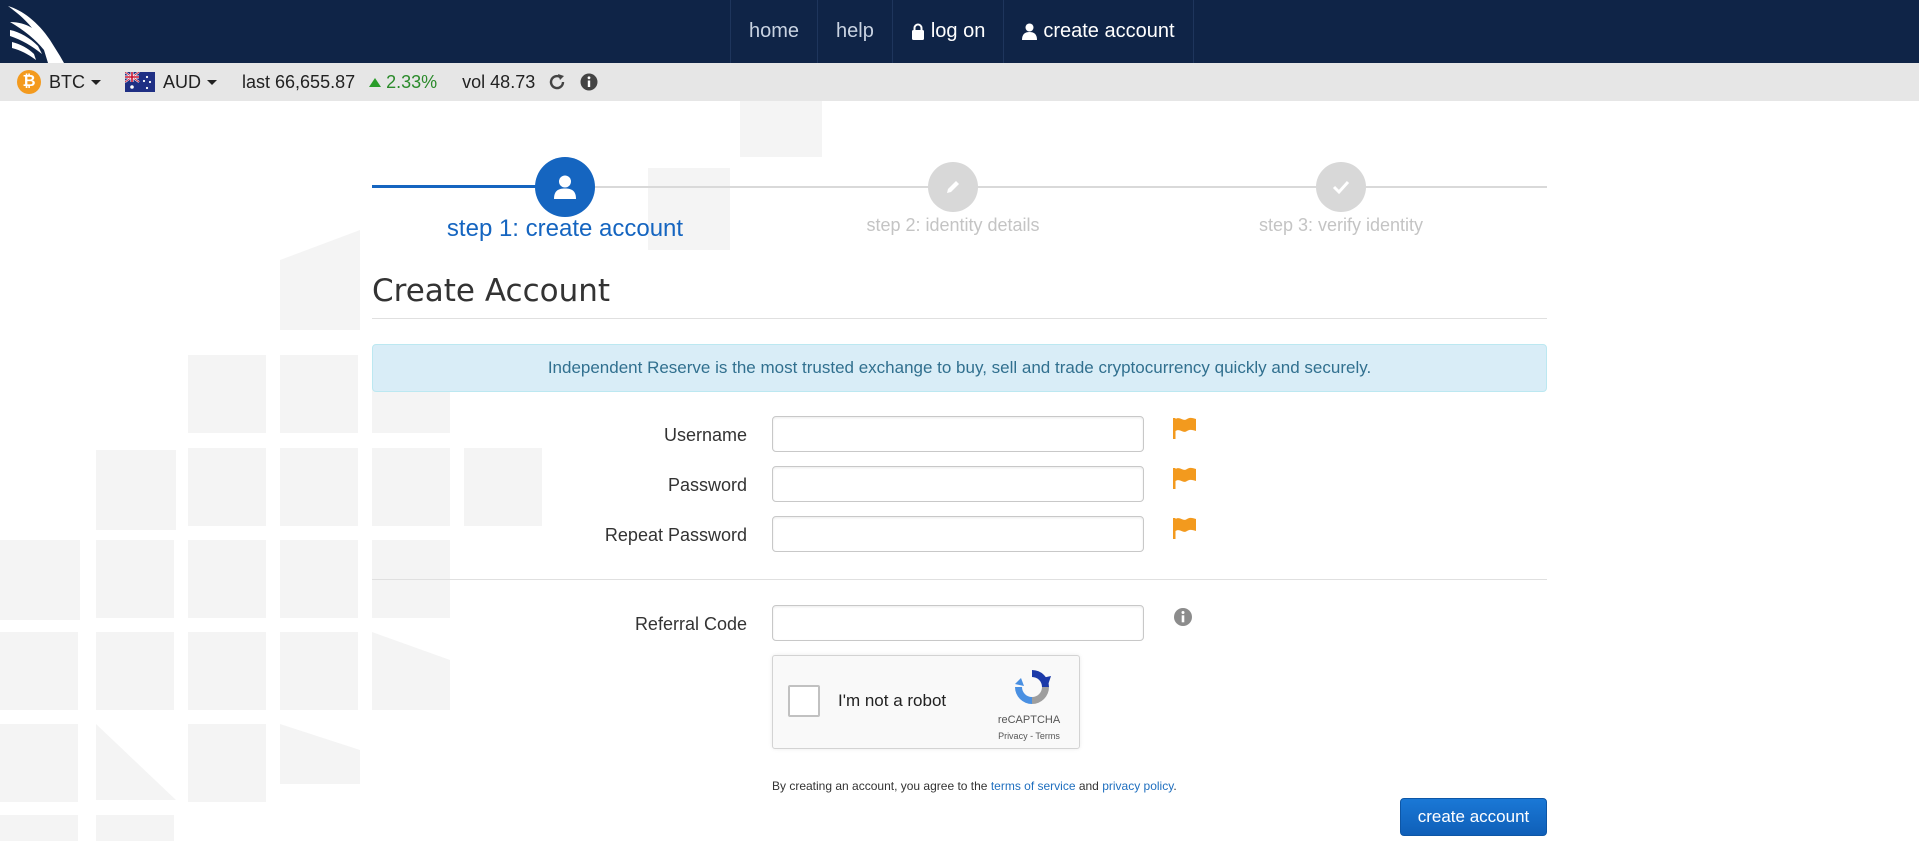 This screenshot has width=1919, height=841. What do you see at coordinates (375, 82) in the screenshot?
I see `up-arrow-icon` at bounding box center [375, 82].